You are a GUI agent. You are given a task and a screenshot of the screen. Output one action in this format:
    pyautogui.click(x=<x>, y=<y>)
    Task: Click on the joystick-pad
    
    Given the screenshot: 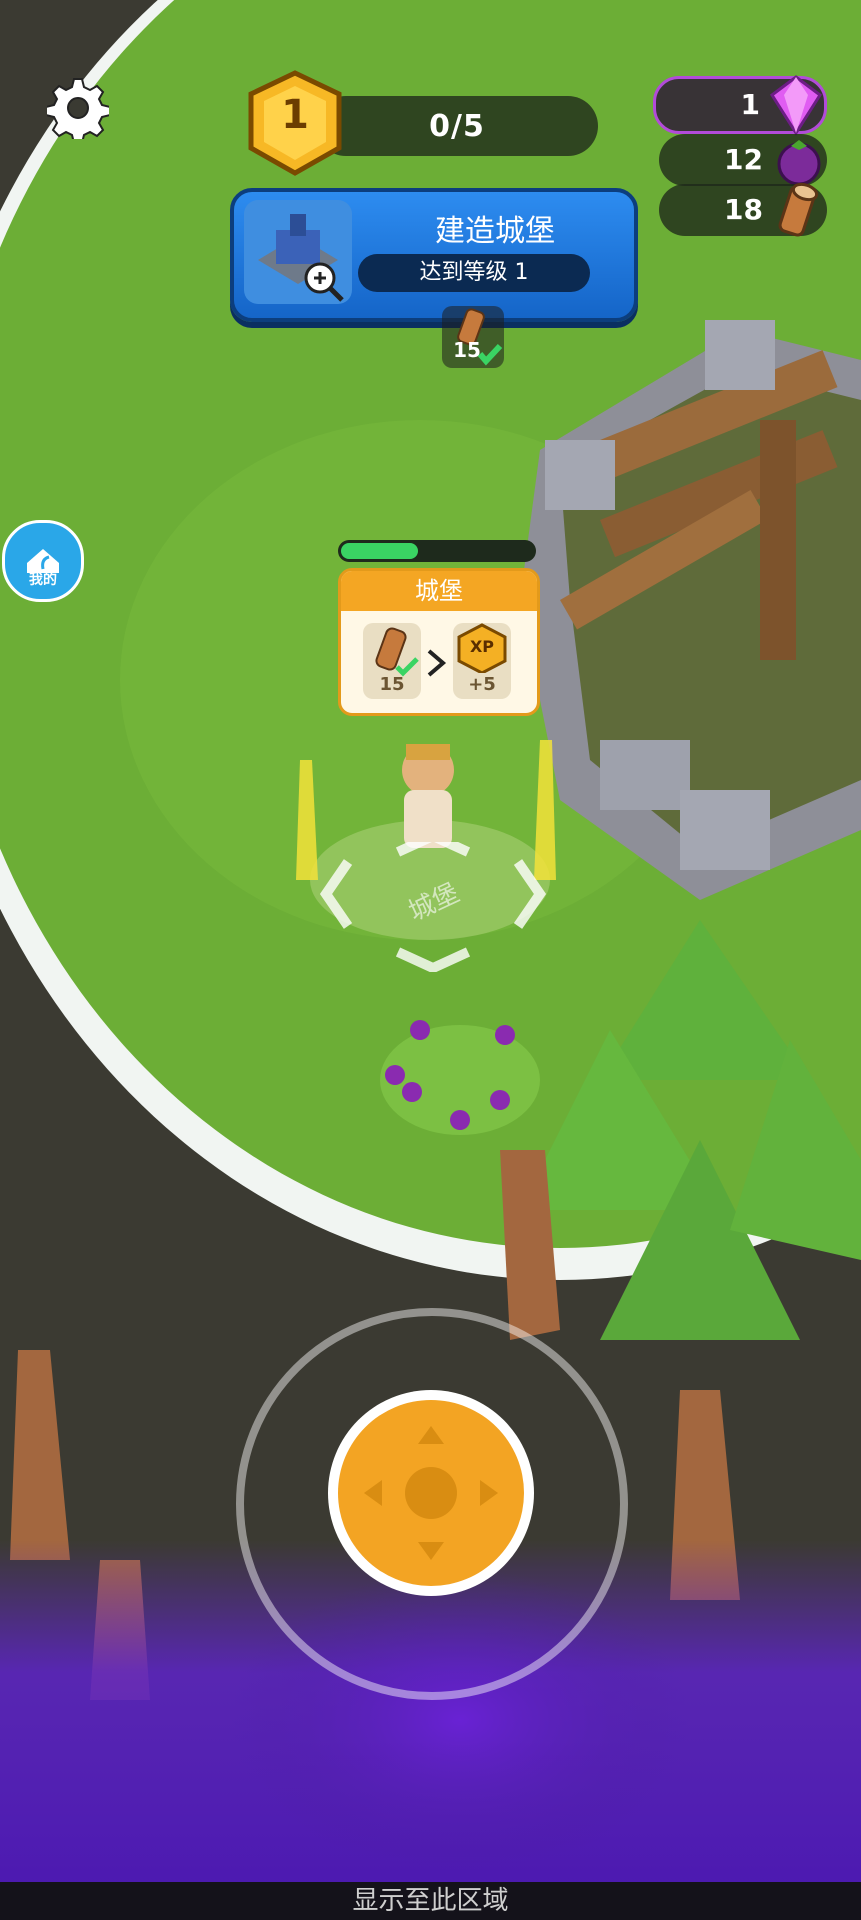 What is the action you would take?
    pyautogui.click(x=431, y=1493)
    